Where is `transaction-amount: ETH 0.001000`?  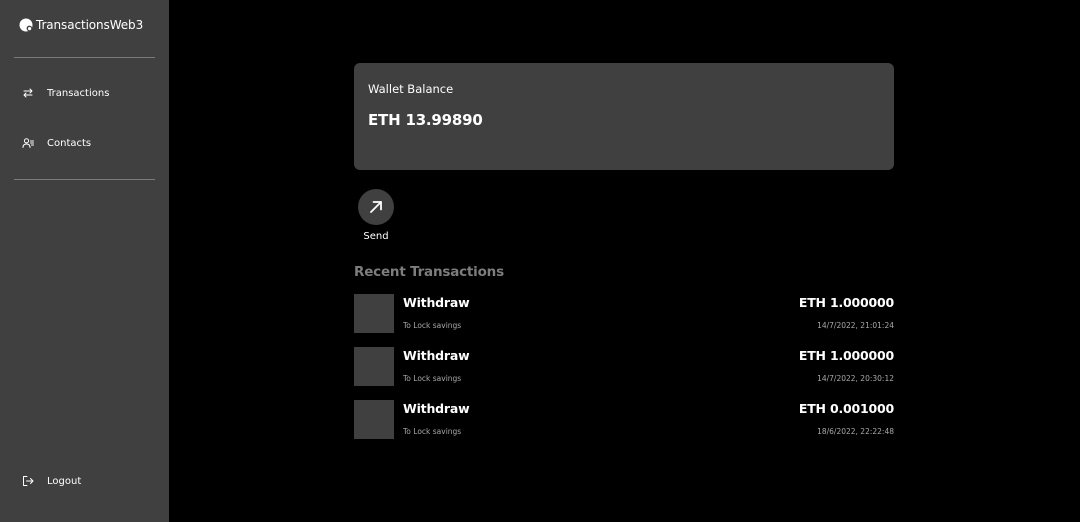
transaction-amount: ETH 0.001000 is located at coordinates (846, 408).